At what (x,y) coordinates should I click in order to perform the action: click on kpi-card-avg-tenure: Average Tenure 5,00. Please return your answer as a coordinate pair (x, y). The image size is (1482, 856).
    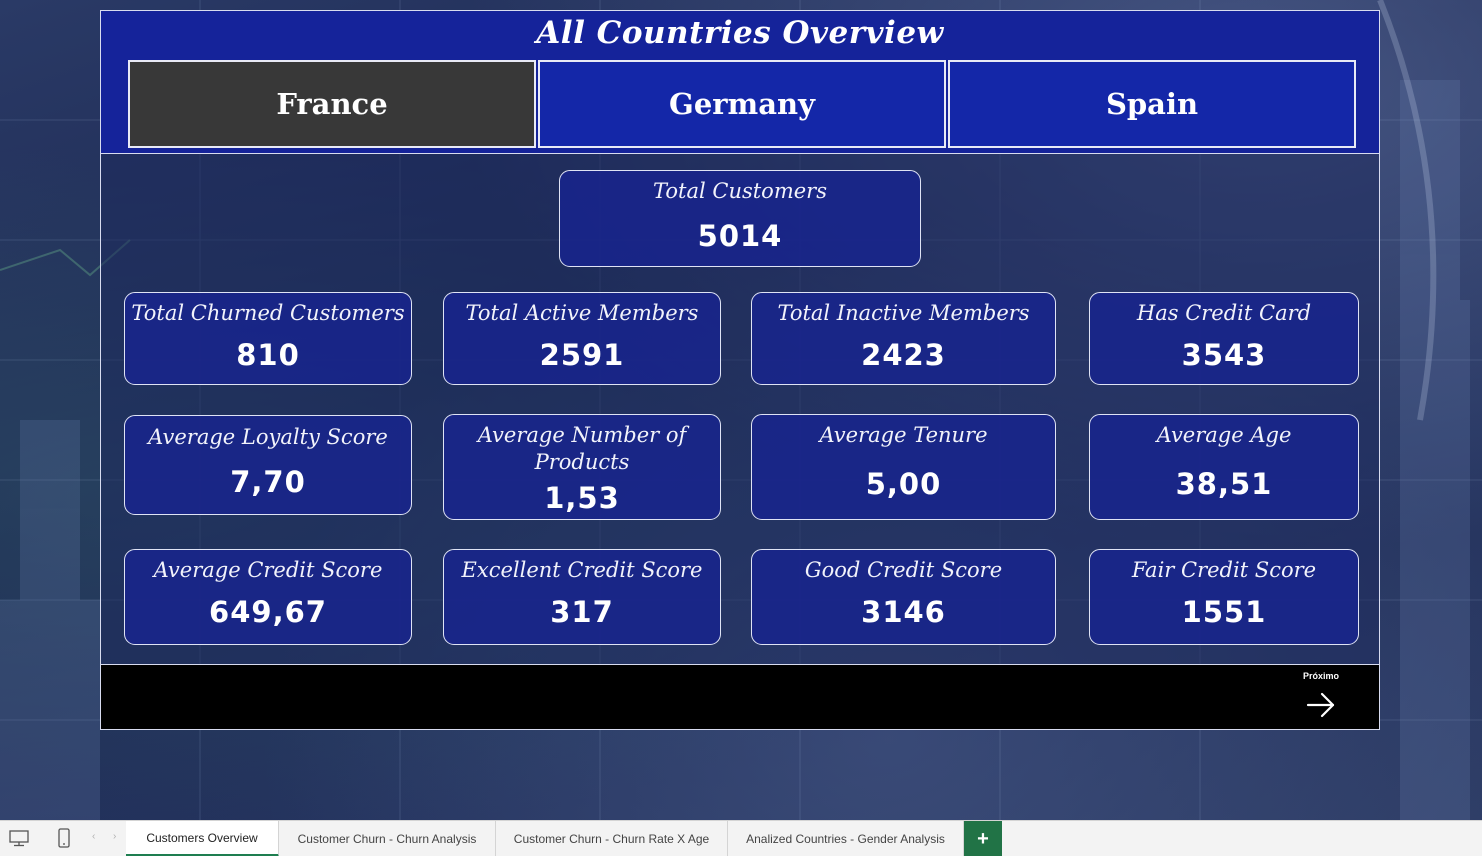
    Looking at the image, I should click on (903, 467).